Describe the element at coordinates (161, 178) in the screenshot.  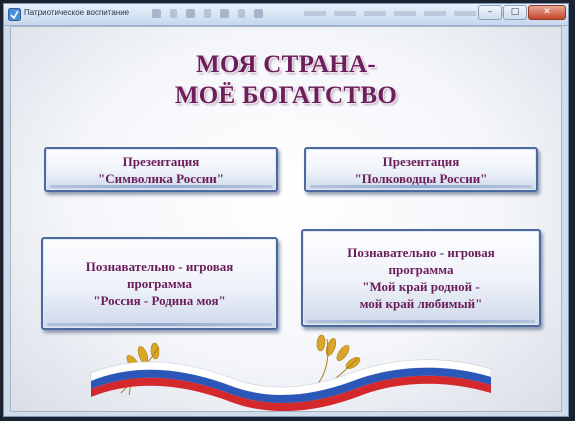
I see `button-label-line: "Символика России"` at that location.